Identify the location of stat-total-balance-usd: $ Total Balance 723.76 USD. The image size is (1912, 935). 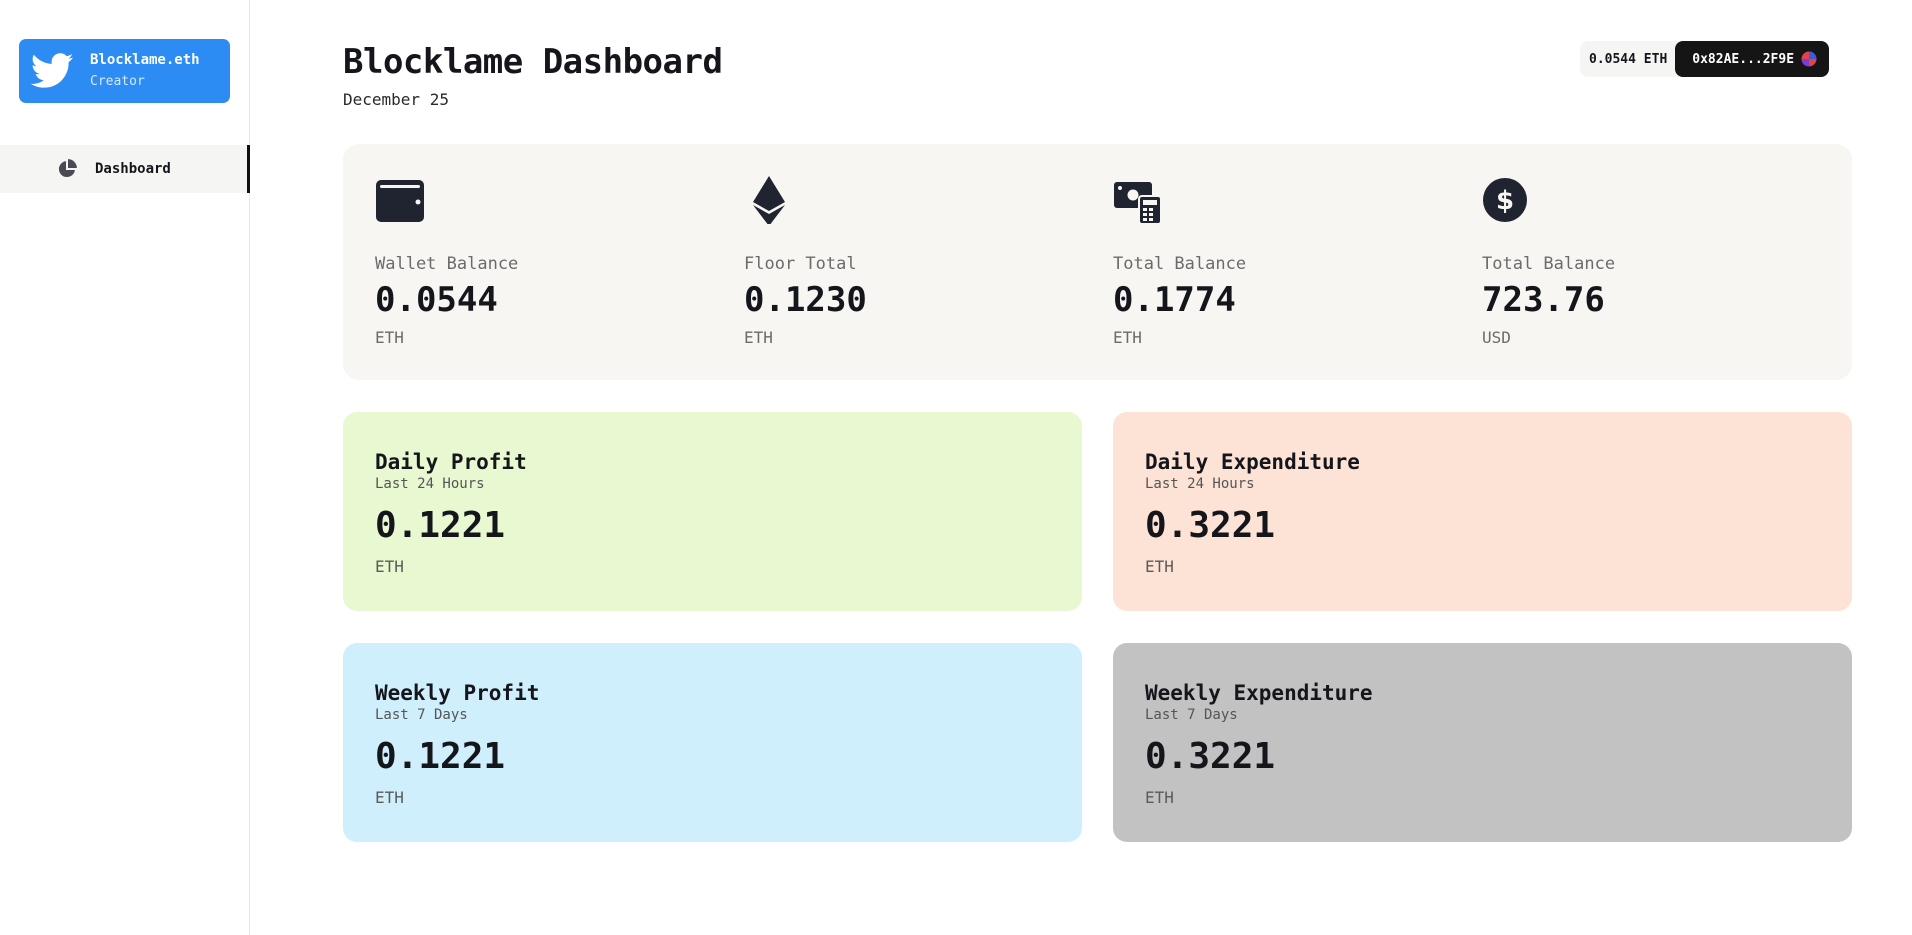
(1632, 261).